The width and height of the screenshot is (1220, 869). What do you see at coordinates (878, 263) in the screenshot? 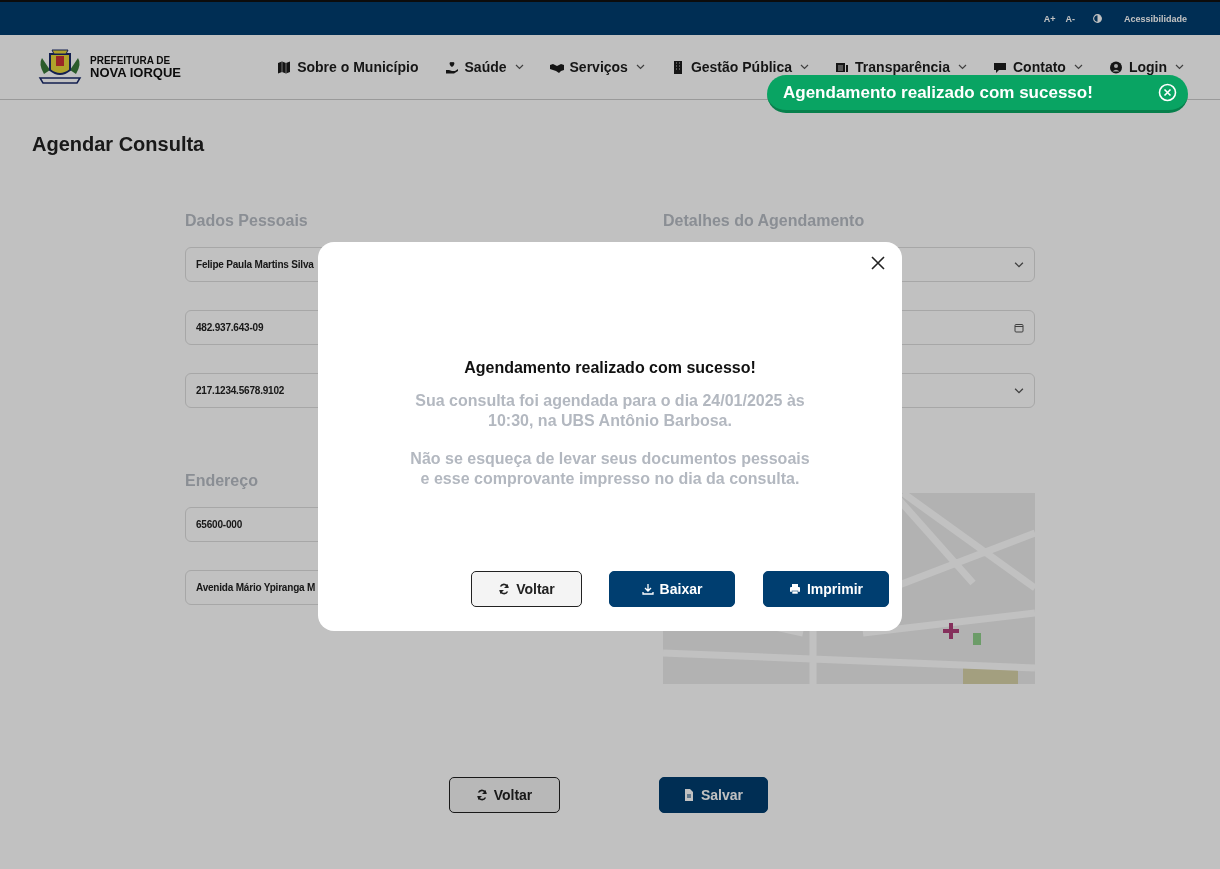
I see `close-icon` at bounding box center [878, 263].